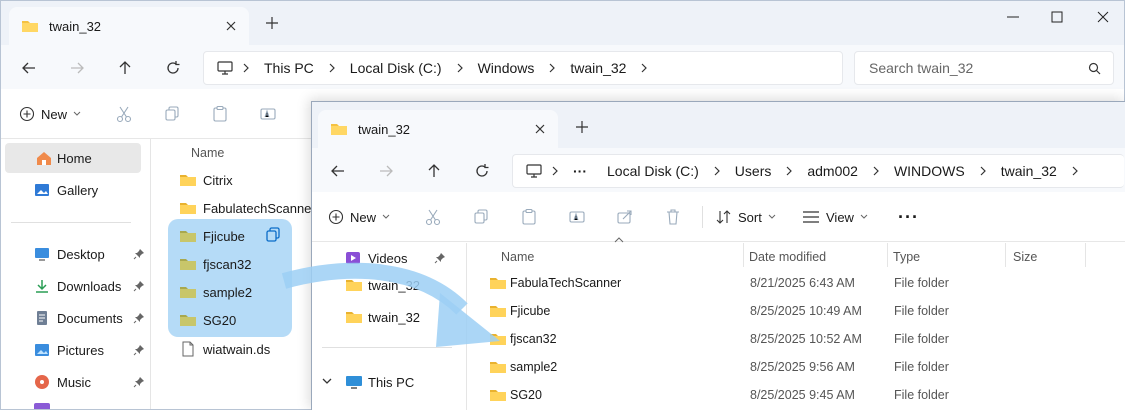  What do you see at coordinates (207, 320) in the screenshot?
I see `list-item: SG20` at bounding box center [207, 320].